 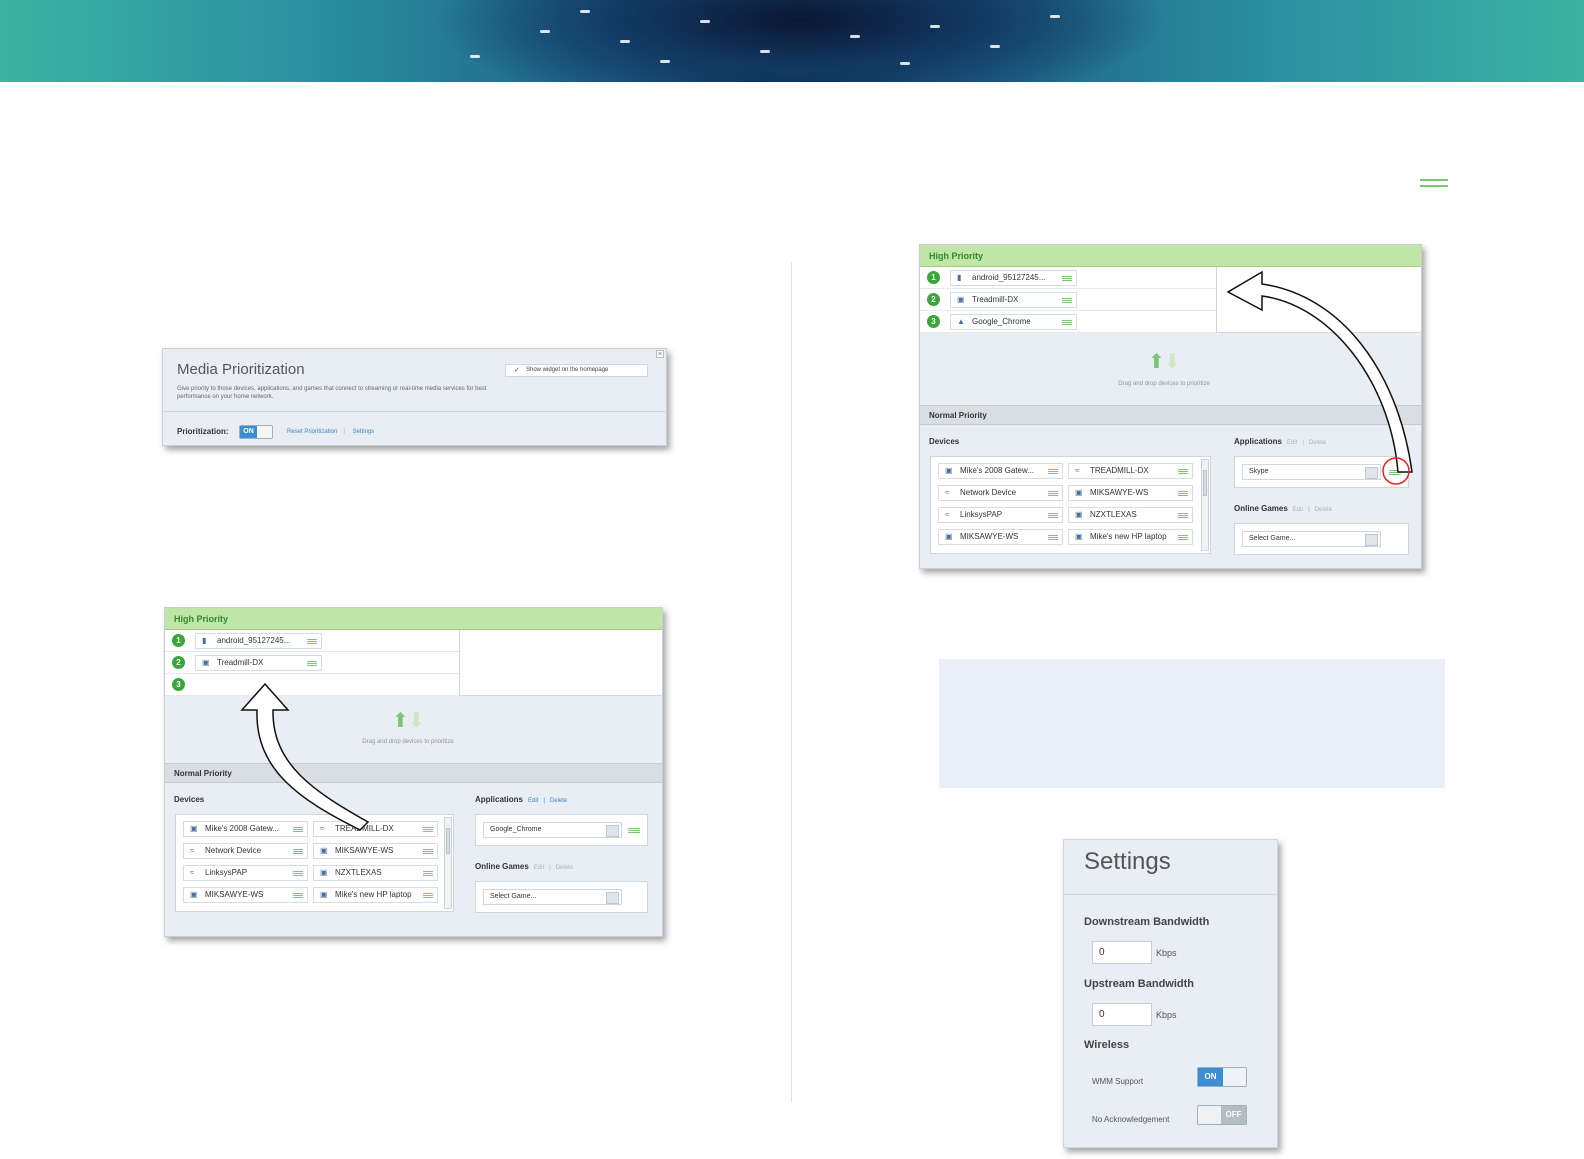 I want to click on upstream-unit: Kbps, so click(x=1166, y=1015).